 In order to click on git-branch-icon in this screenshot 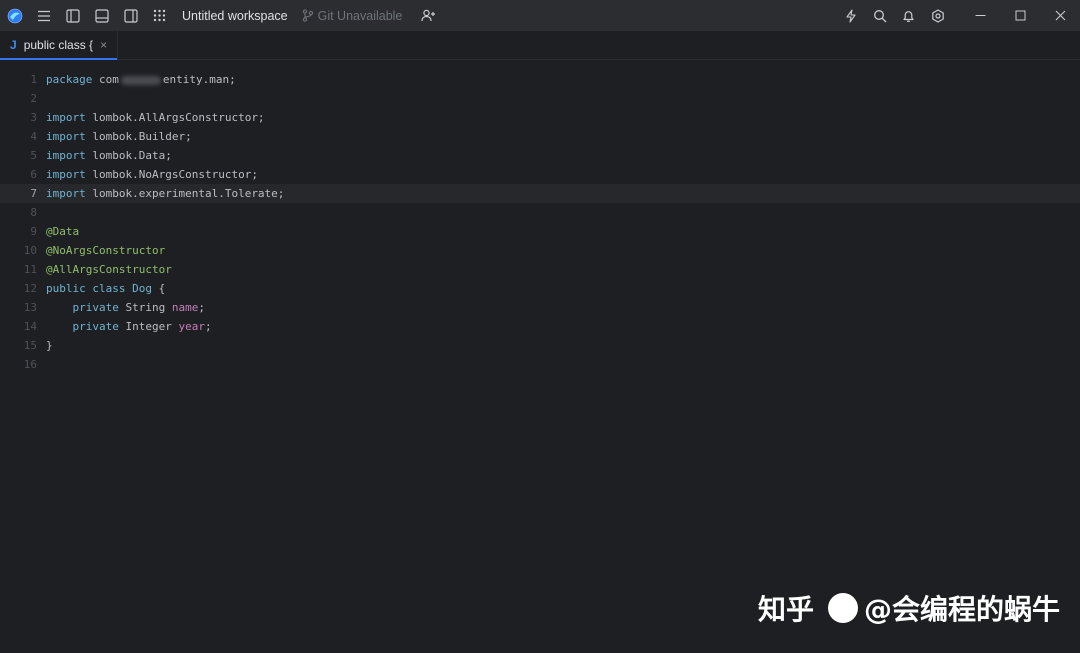, I will do `click(307, 15)`.